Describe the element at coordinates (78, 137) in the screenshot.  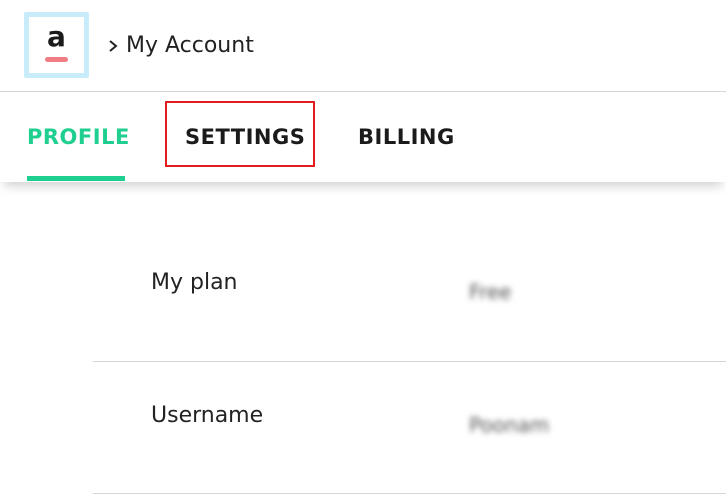
I see `tab-profile: PROFILE` at that location.